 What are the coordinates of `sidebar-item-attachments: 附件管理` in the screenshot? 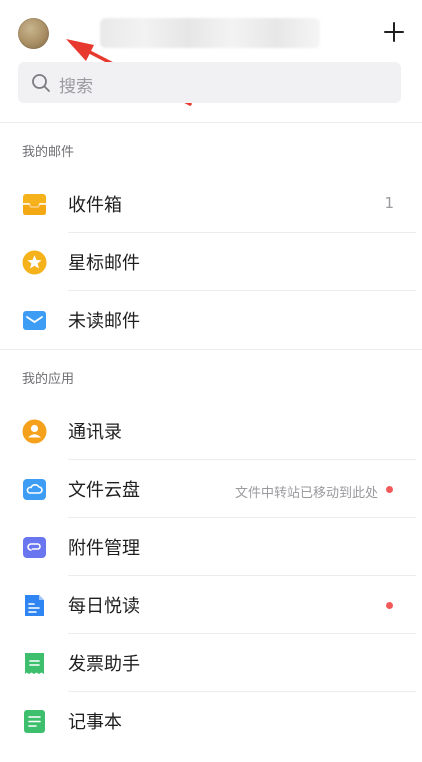 It's located at (211, 547).